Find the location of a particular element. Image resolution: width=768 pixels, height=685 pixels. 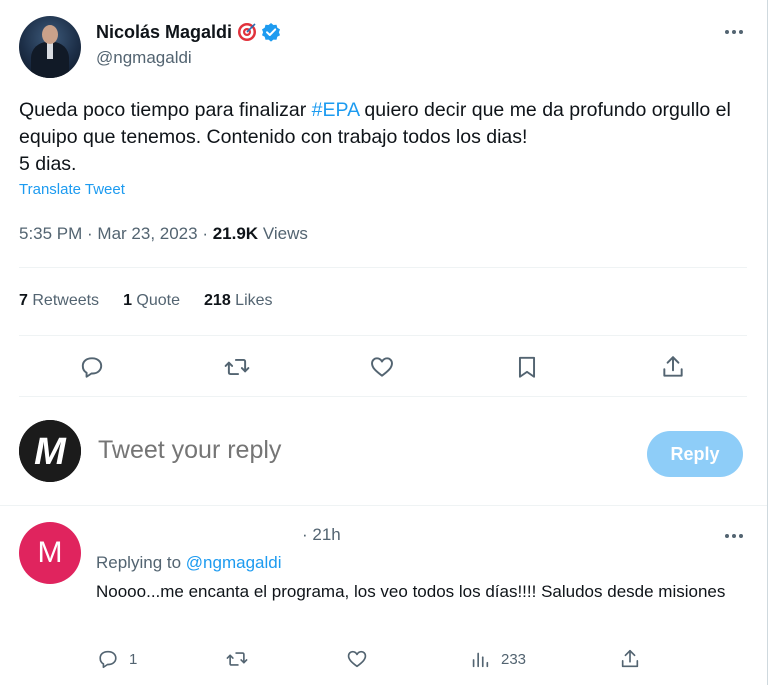

reply-reply-action: 1 is located at coordinates (117, 659).